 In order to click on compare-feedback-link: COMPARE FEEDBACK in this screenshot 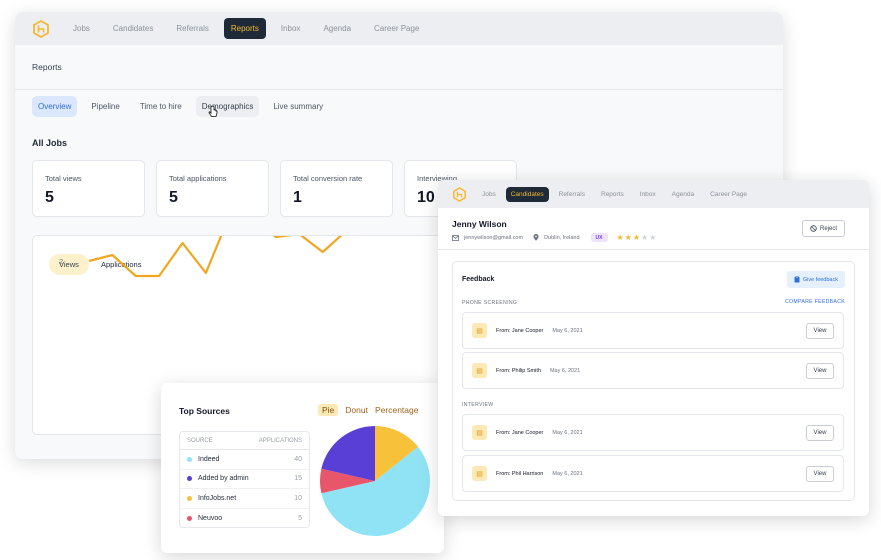, I will do `click(815, 302)`.